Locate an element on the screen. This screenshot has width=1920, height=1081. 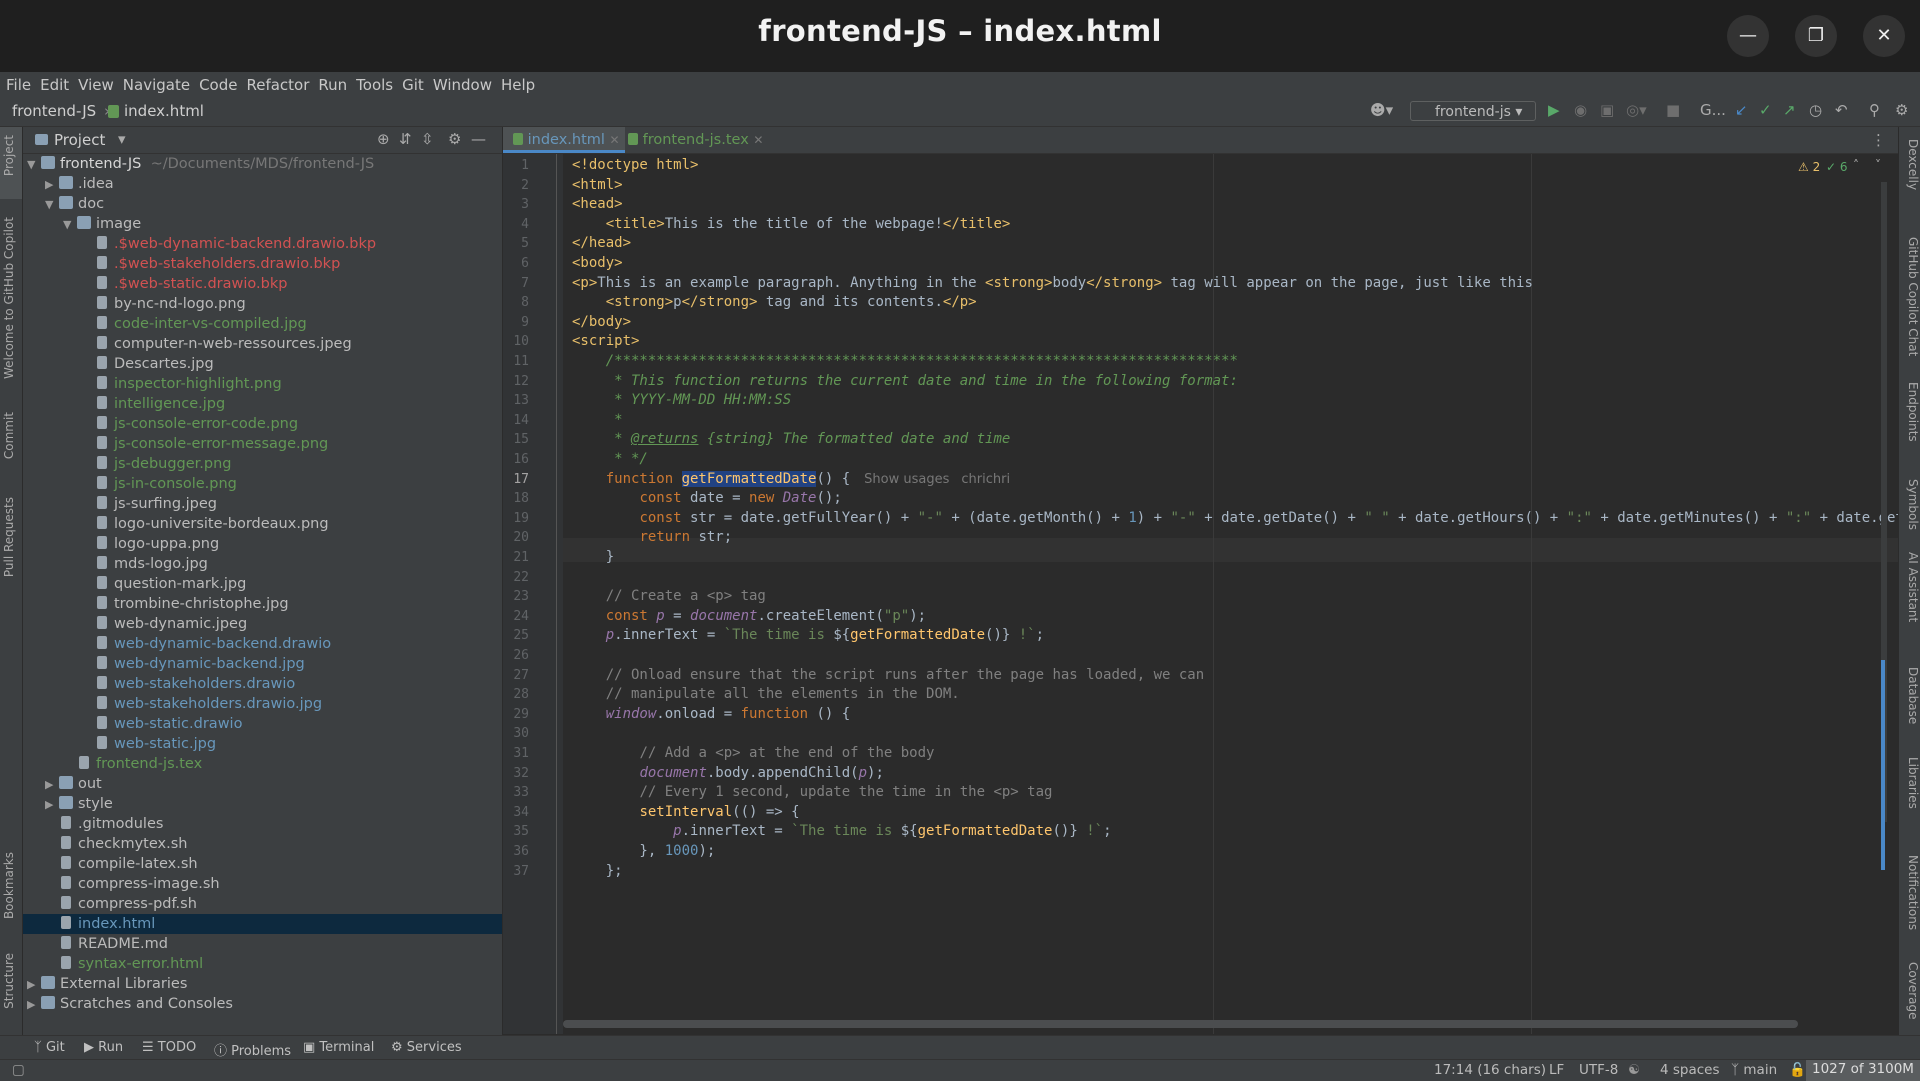
tool-todo: ☰ TODO is located at coordinates (169, 1047).